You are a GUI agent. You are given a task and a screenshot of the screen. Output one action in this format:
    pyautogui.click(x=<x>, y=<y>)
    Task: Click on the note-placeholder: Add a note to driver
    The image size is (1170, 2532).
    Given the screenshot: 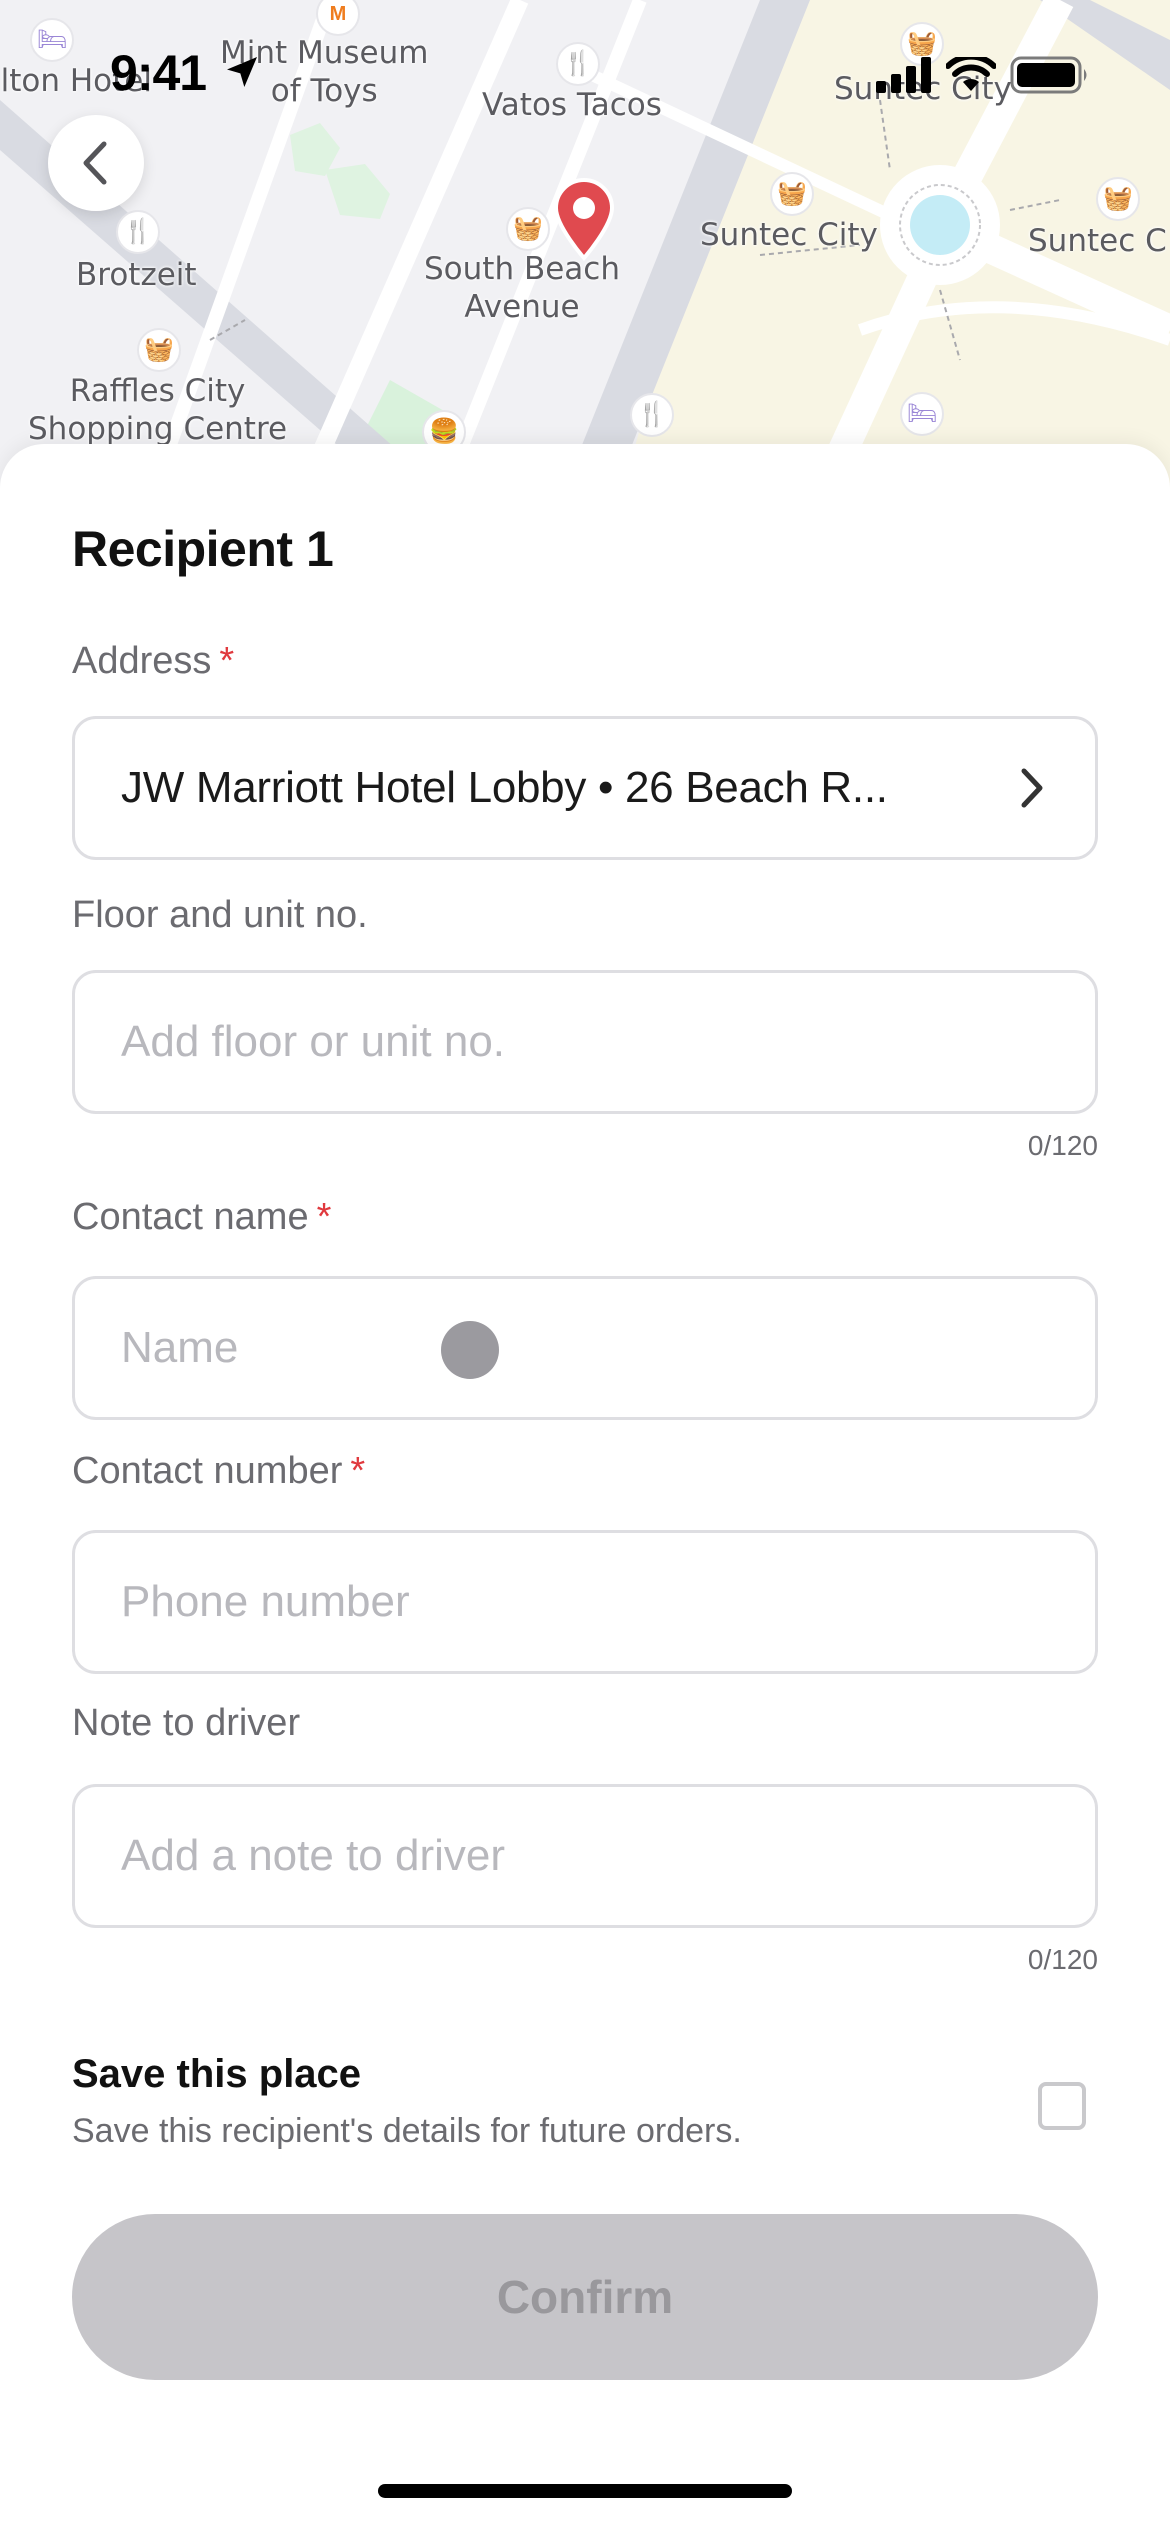 What is the action you would take?
    pyautogui.click(x=313, y=1855)
    